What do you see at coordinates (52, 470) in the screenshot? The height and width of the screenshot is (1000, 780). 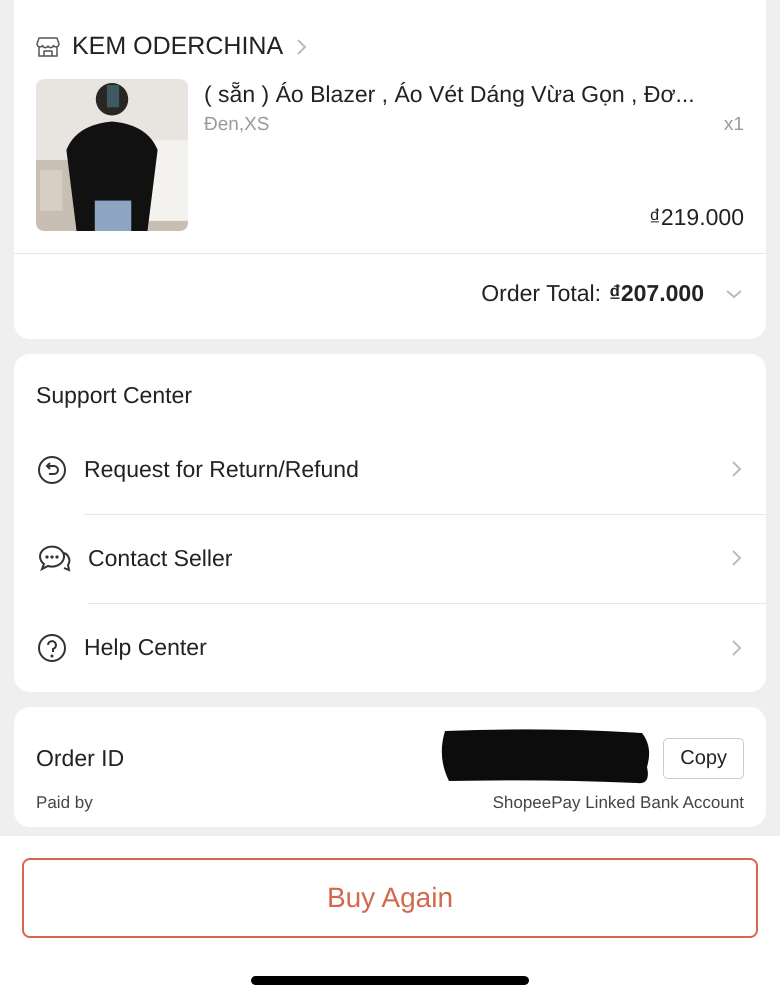 I see `return-icon` at bounding box center [52, 470].